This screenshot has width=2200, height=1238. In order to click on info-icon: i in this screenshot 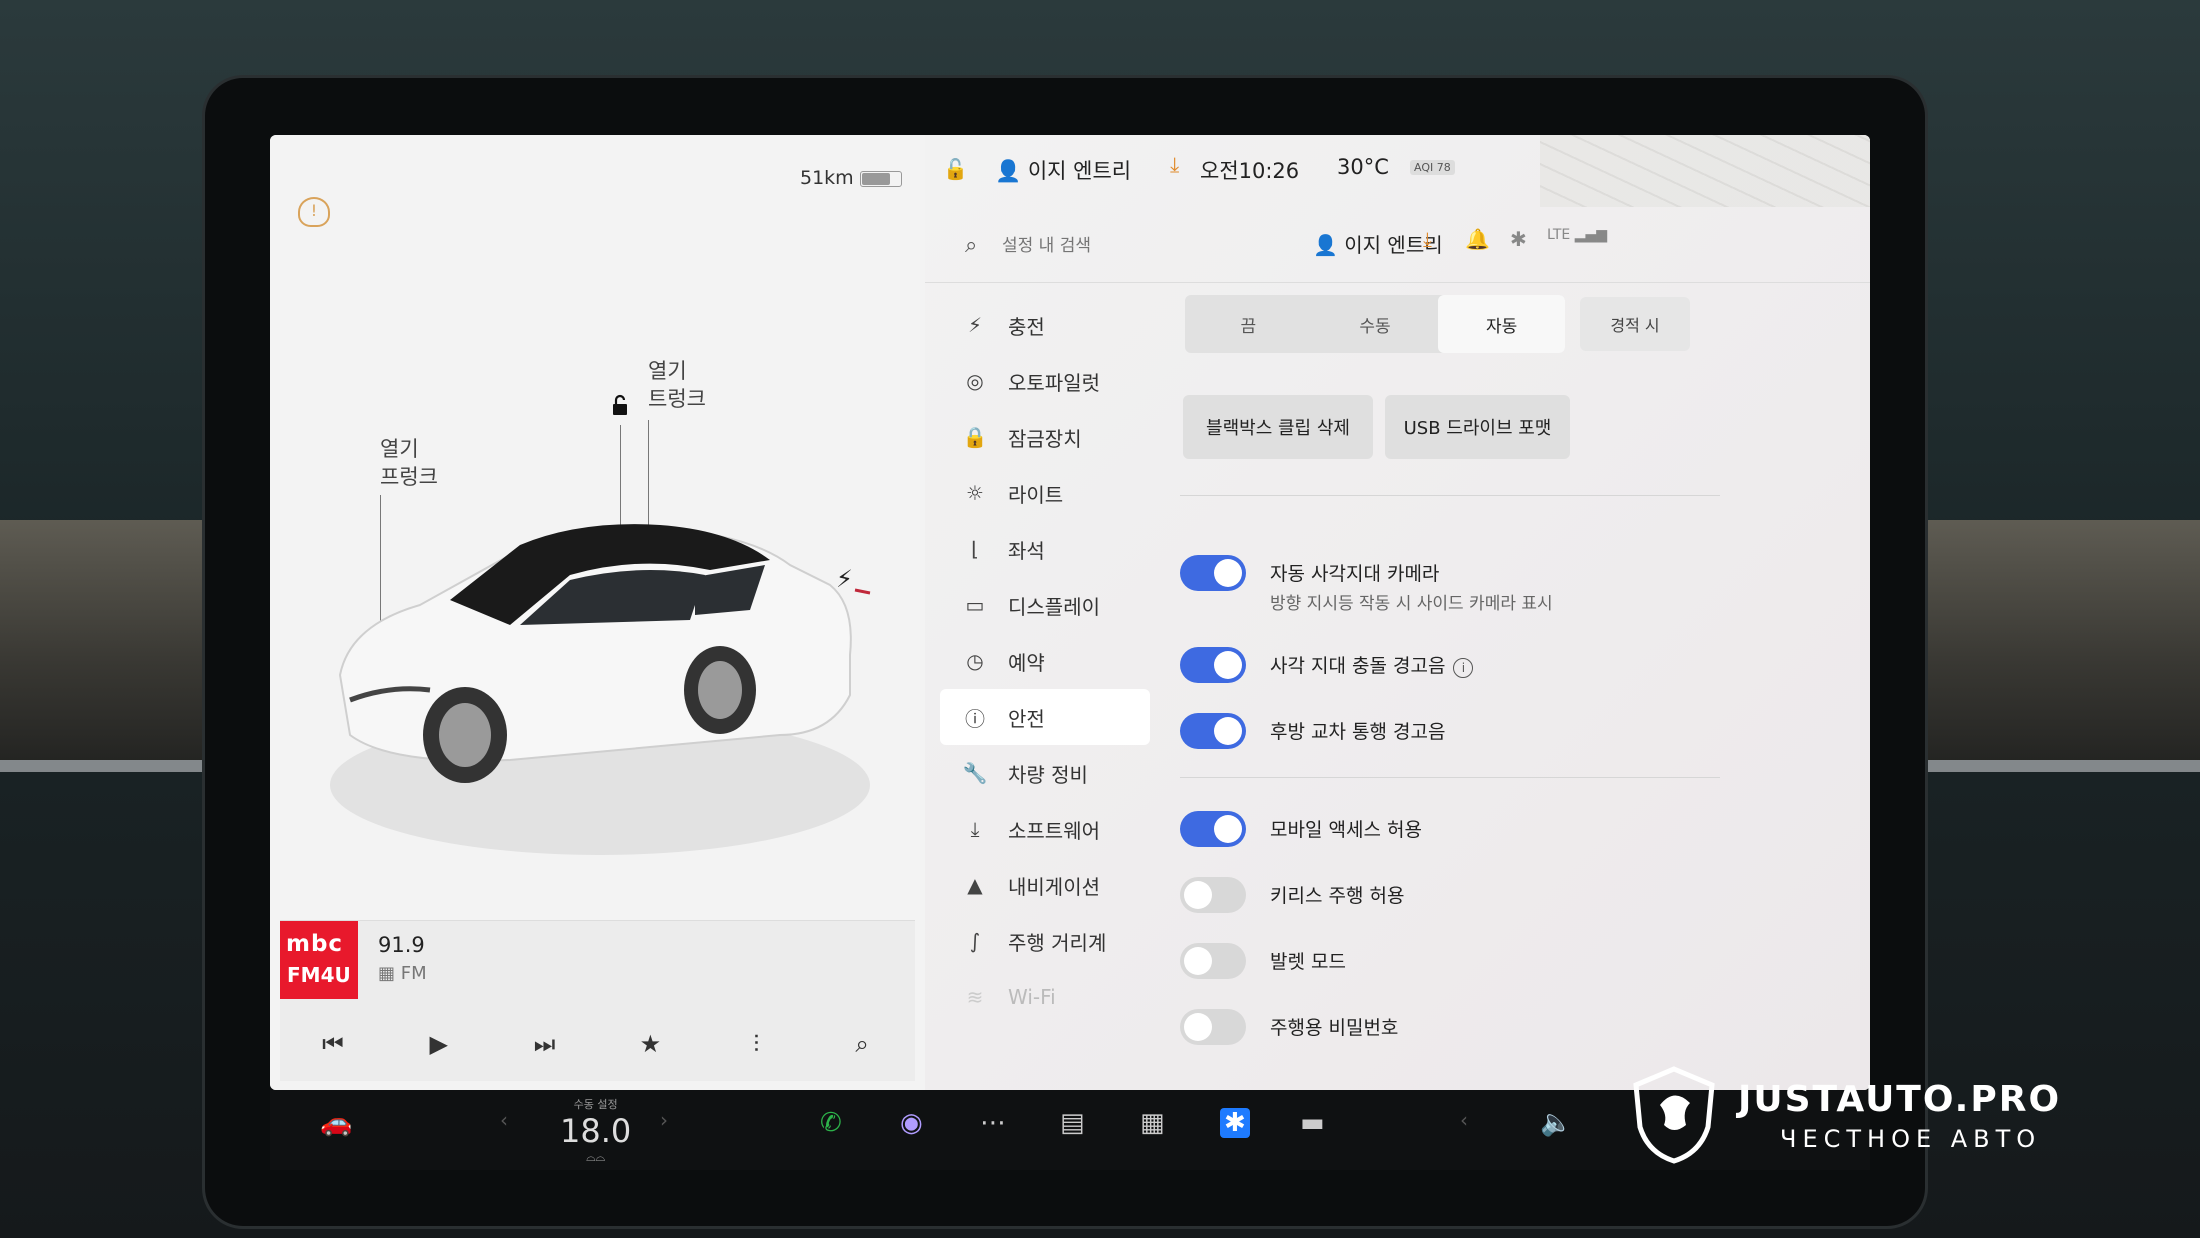, I will do `click(1463, 668)`.